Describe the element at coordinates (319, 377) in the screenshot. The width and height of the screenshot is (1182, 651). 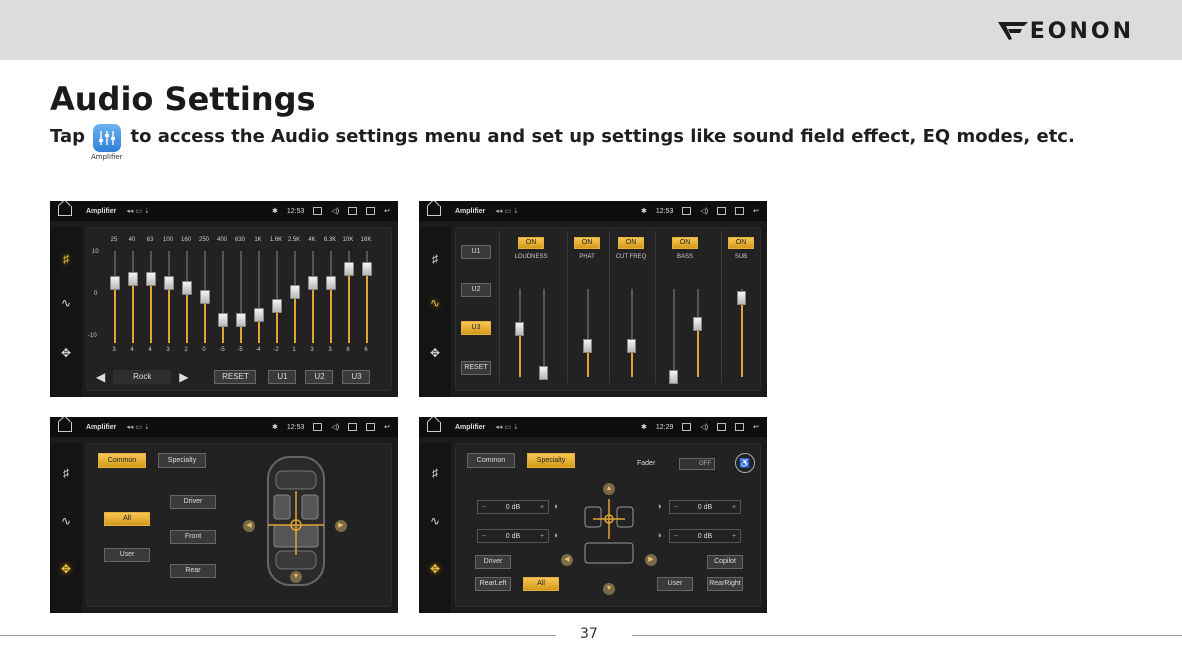
I see `eq-u2-button: U2` at that location.